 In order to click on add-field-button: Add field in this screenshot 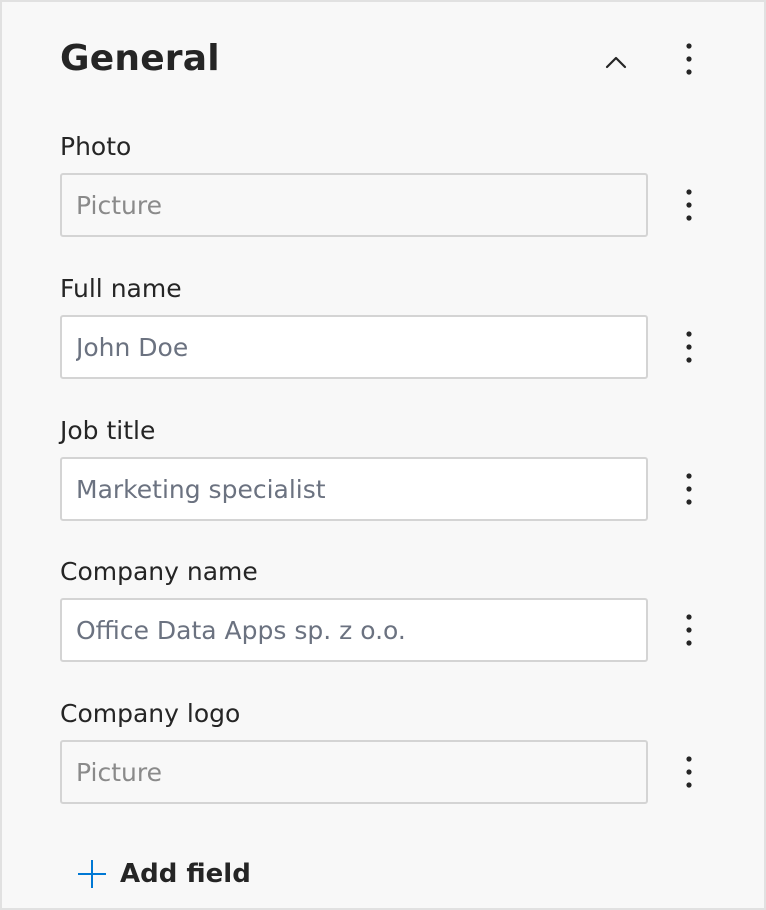, I will do `click(163, 874)`.